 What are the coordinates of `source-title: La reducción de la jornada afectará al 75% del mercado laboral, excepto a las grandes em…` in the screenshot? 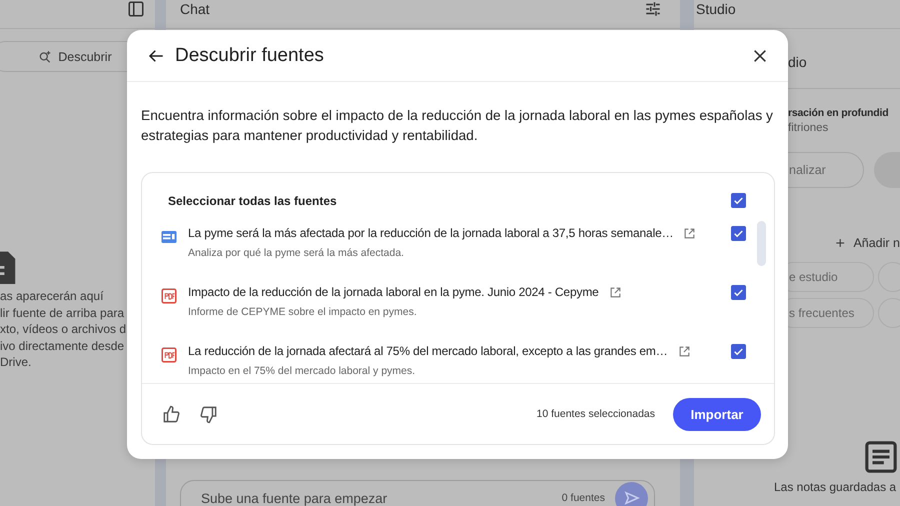 It's located at (428, 351).